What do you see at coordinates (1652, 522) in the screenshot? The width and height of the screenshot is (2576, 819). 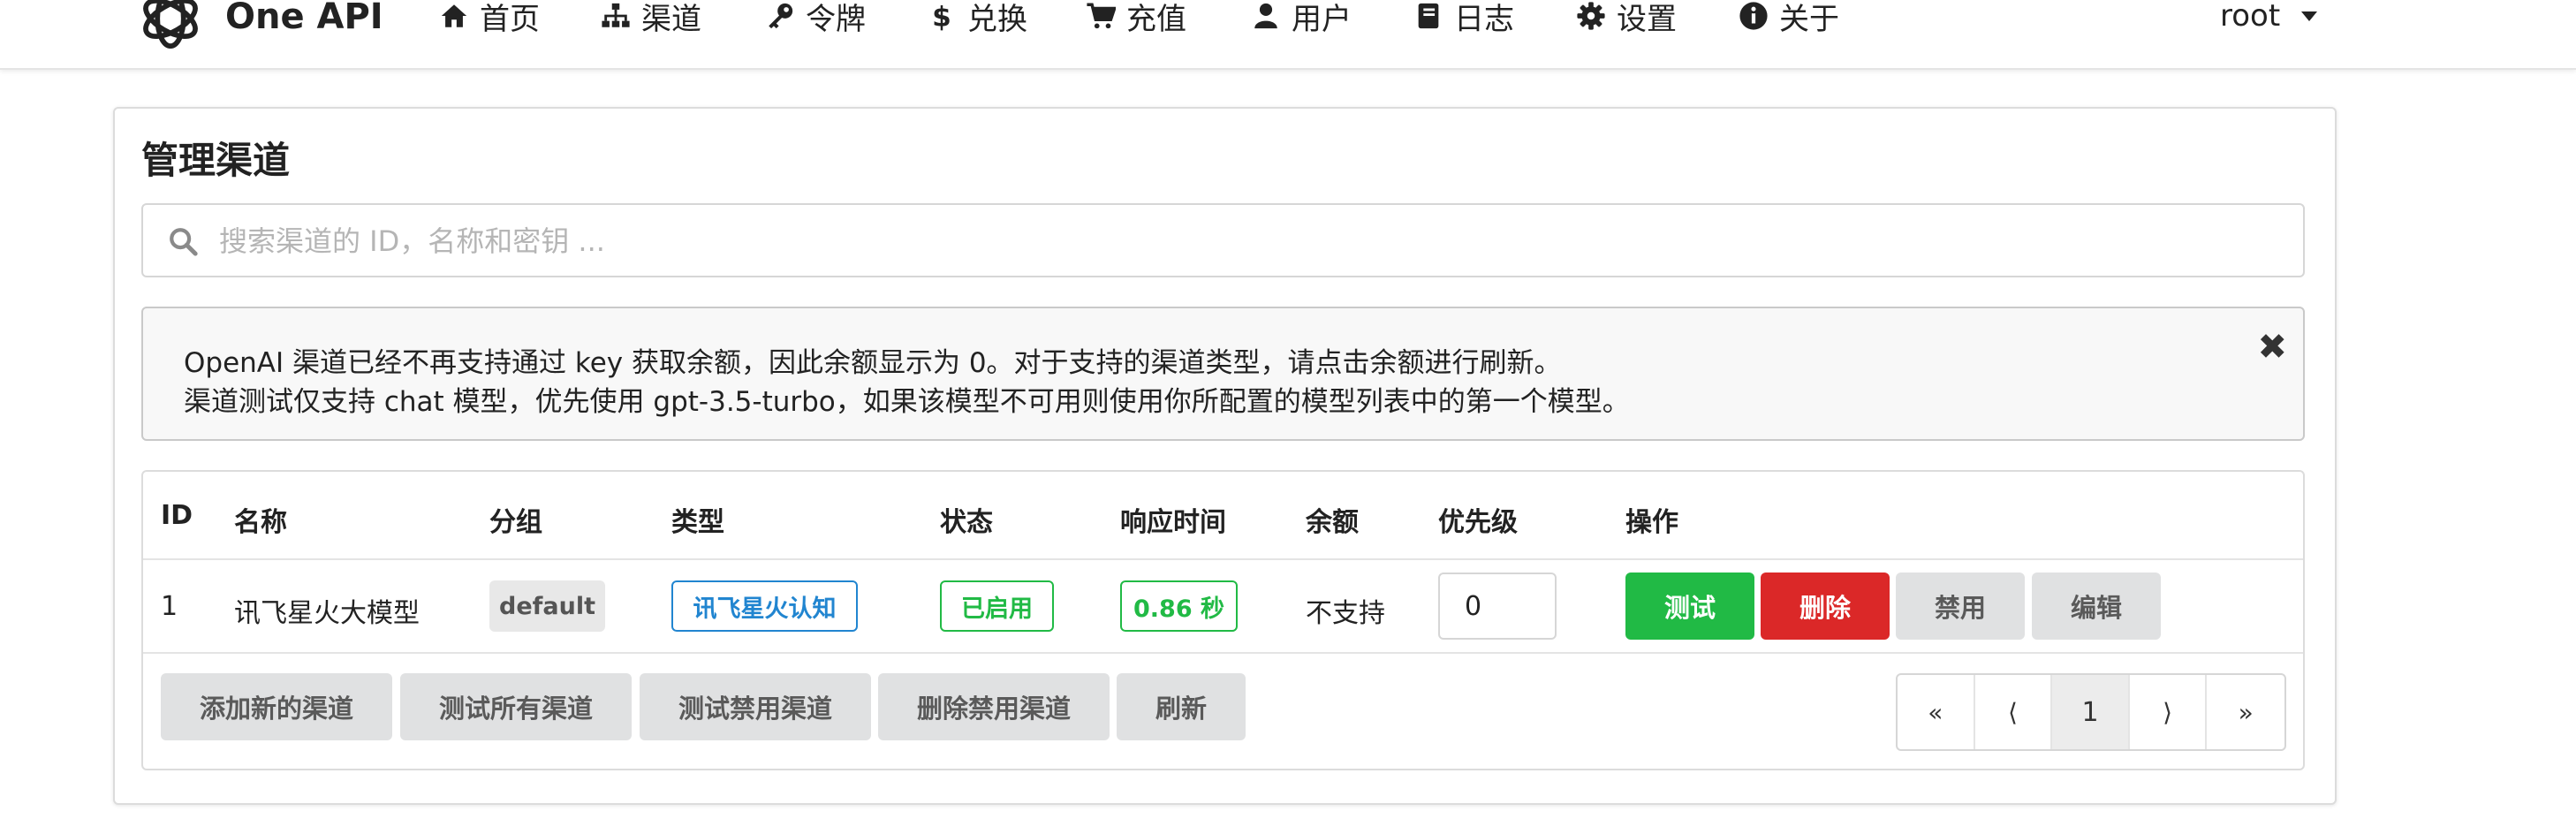 I see `column-header-actions: 操作` at bounding box center [1652, 522].